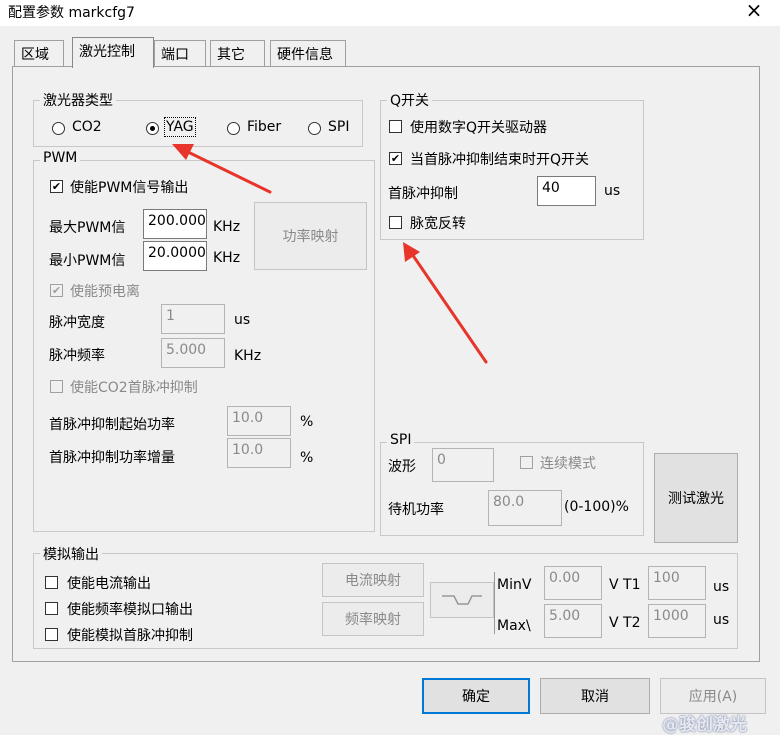 This screenshot has width=780, height=735. What do you see at coordinates (60, 158) in the screenshot?
I see `pwm-legend: PWM` at bounding box center [60, 158].